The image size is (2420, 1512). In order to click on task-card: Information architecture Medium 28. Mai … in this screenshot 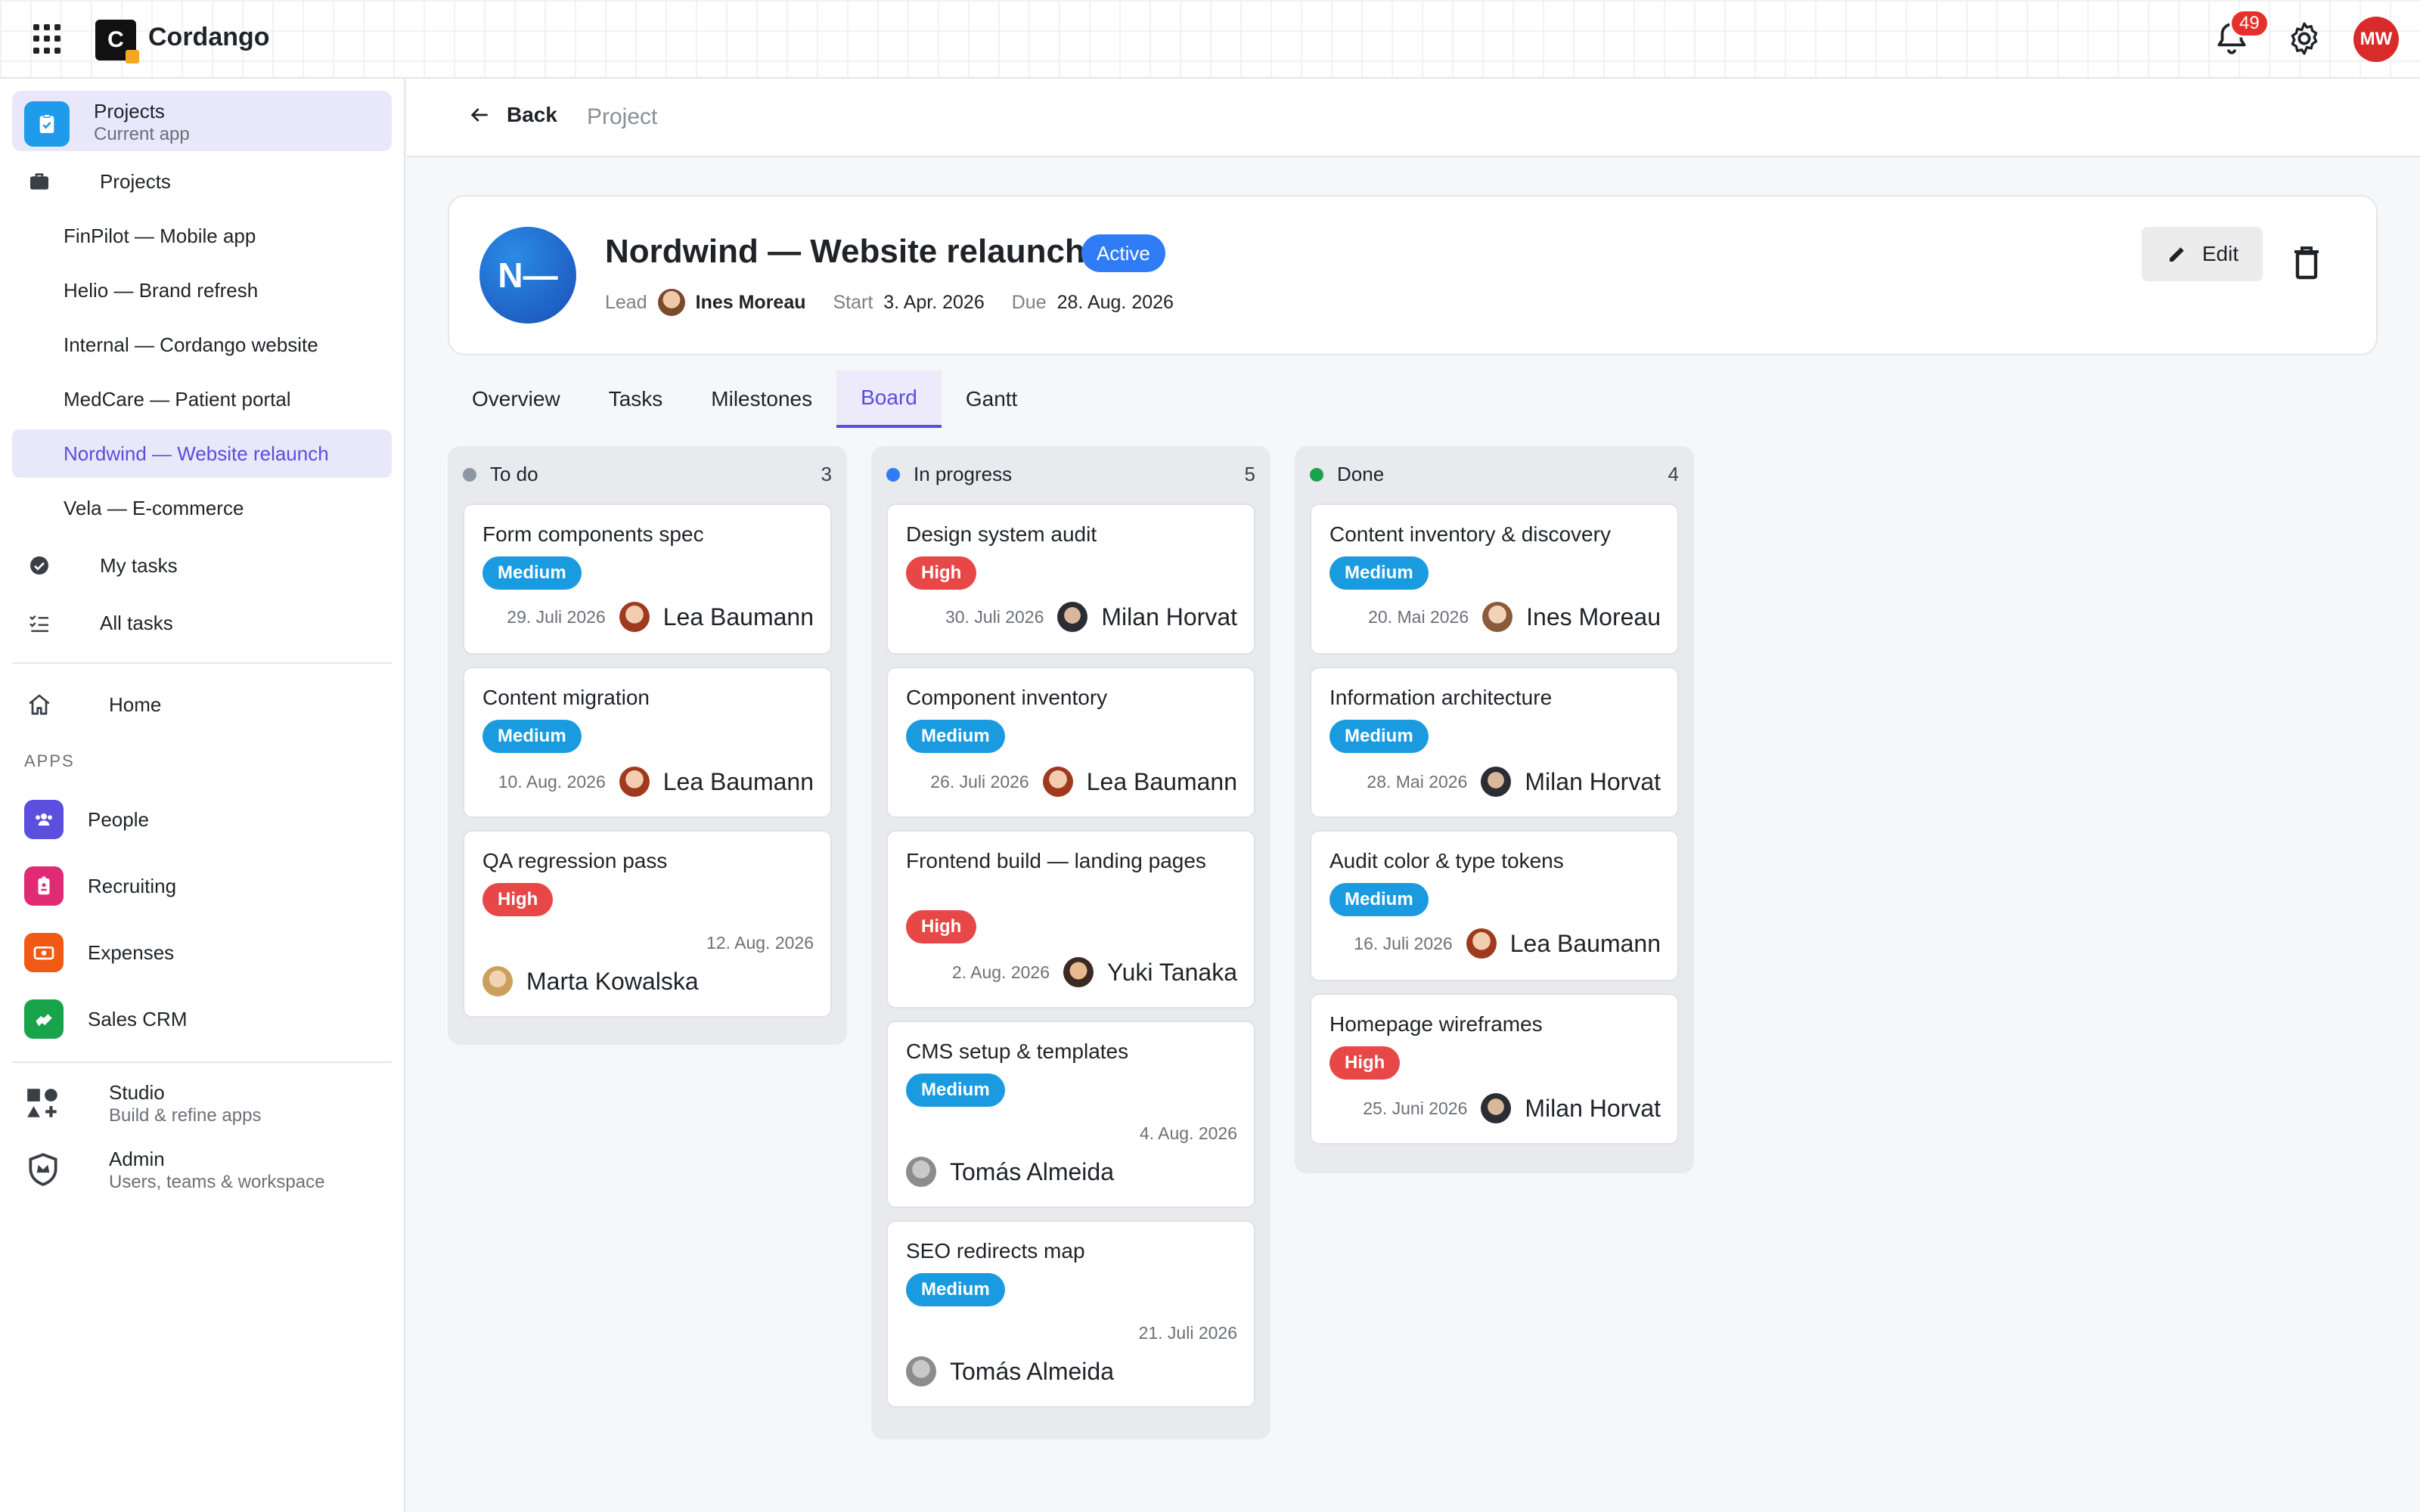, I will do `click(1494, 743)`.